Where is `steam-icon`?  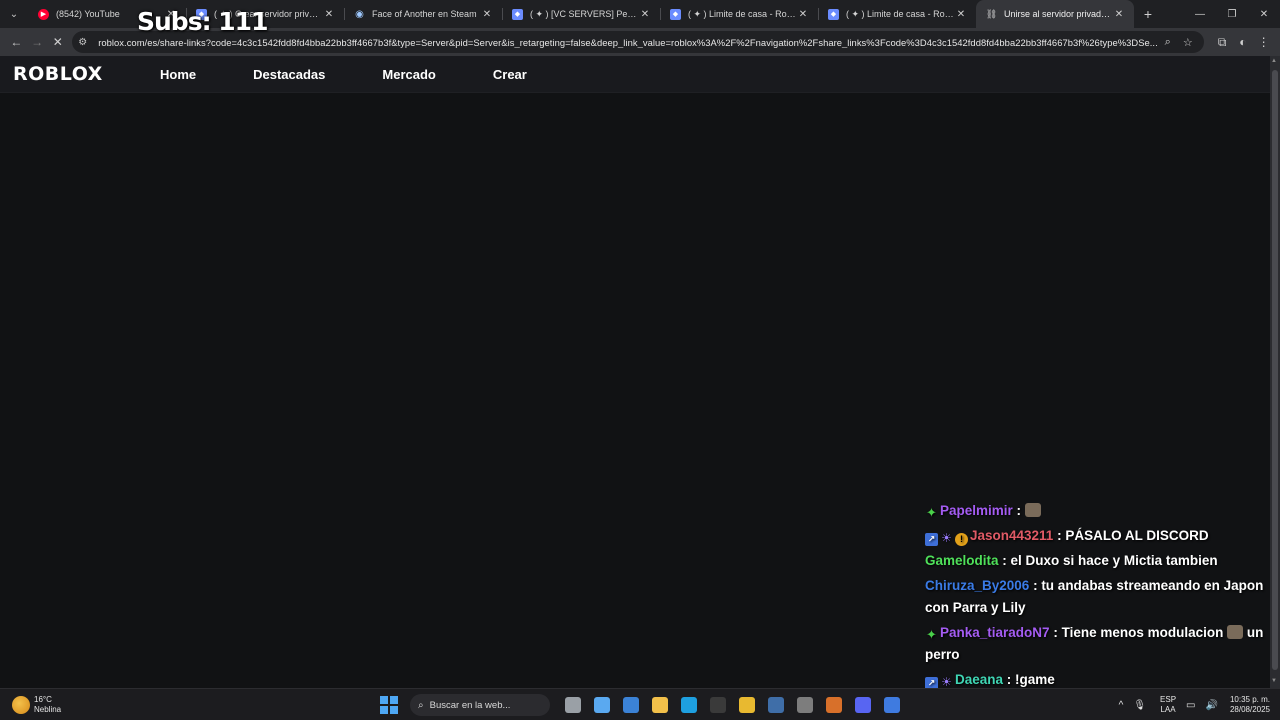
steam-icon is located at coordinates (775, 705).